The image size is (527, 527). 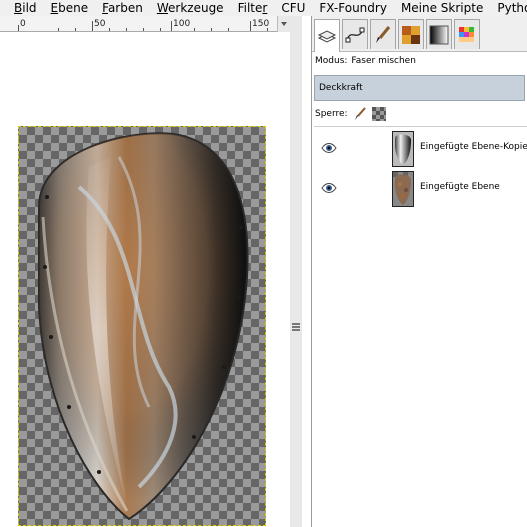 What do you see at coordinates (23, 24) in the screenshot?
I see `ruler-label-0: 0` at bounding box center [23, 24].